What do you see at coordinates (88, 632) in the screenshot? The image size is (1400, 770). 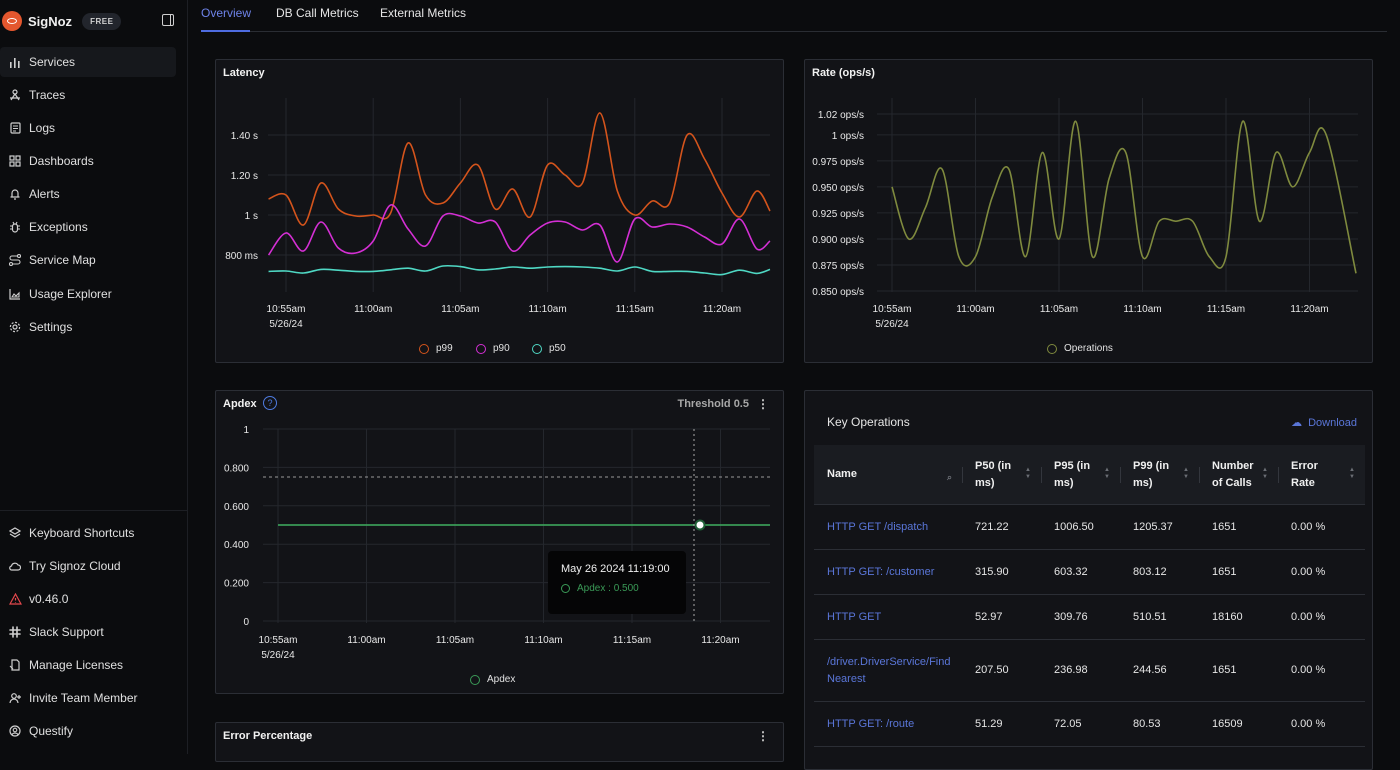 I see `sidebar-item-slack-support: Slack Support` at bounding box center [88, 632].